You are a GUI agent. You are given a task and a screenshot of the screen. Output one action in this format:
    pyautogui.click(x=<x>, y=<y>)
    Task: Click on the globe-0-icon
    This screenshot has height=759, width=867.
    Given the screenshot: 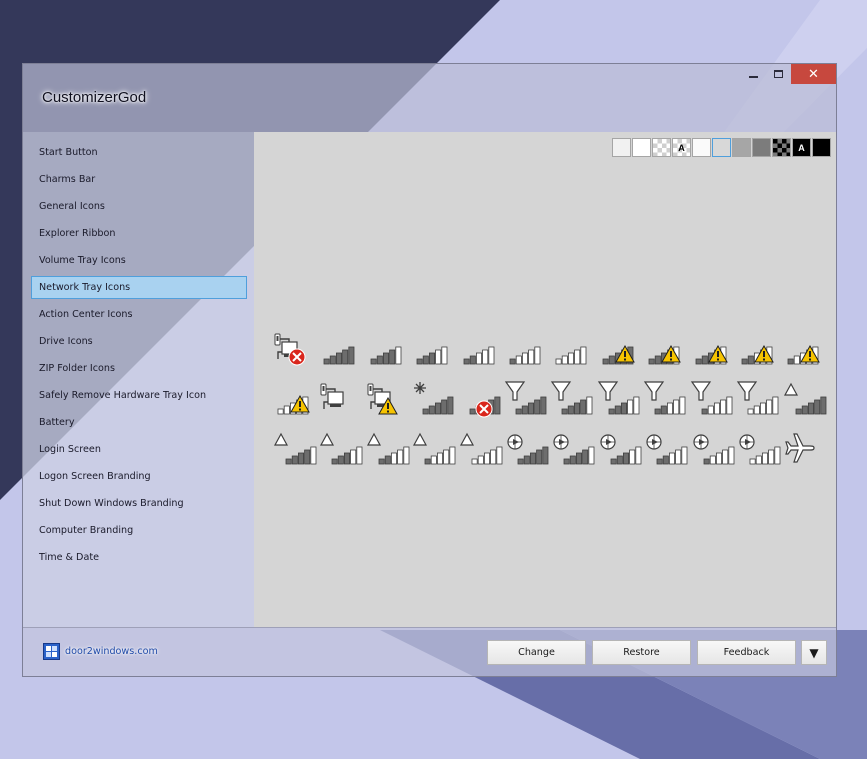 What is the action you would take?
    pyautogui.click(x=759, y=448)
    